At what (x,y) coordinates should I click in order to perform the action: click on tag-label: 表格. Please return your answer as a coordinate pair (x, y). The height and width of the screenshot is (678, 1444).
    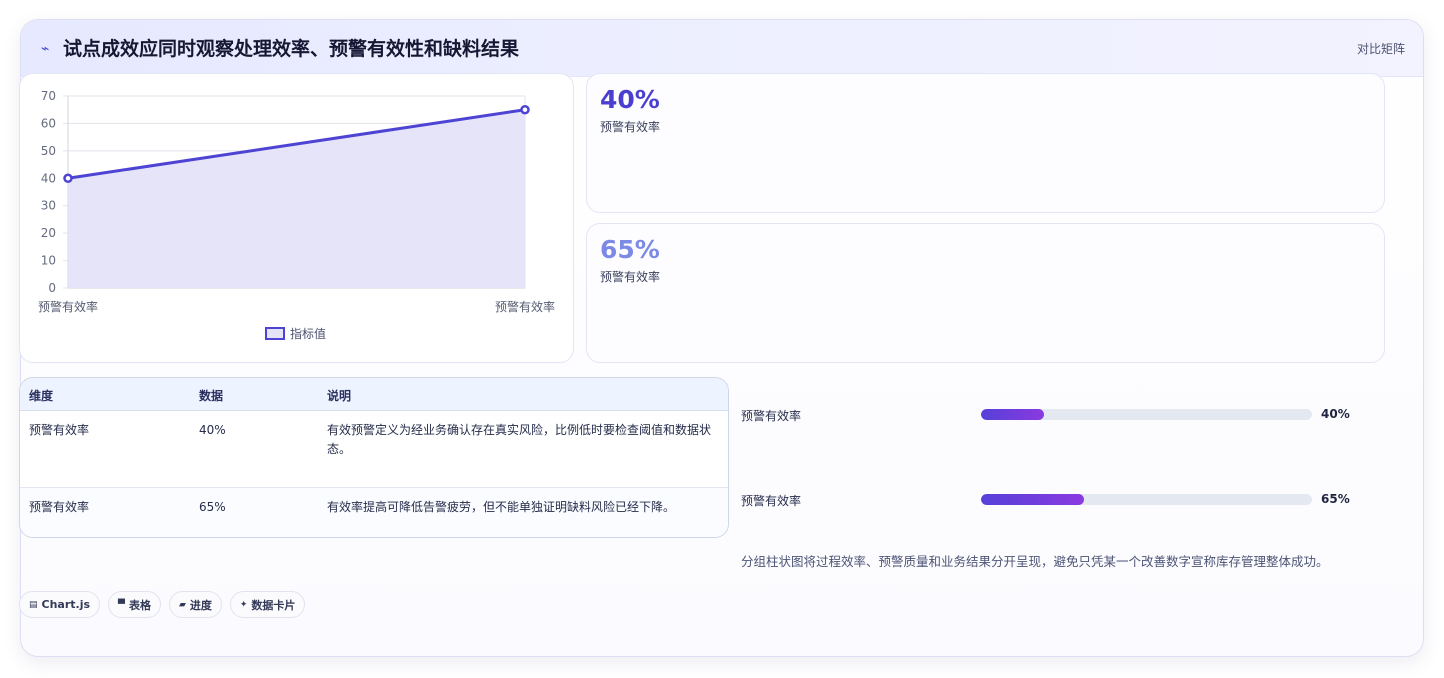
    Looking at the image, I should click on (139, 605).